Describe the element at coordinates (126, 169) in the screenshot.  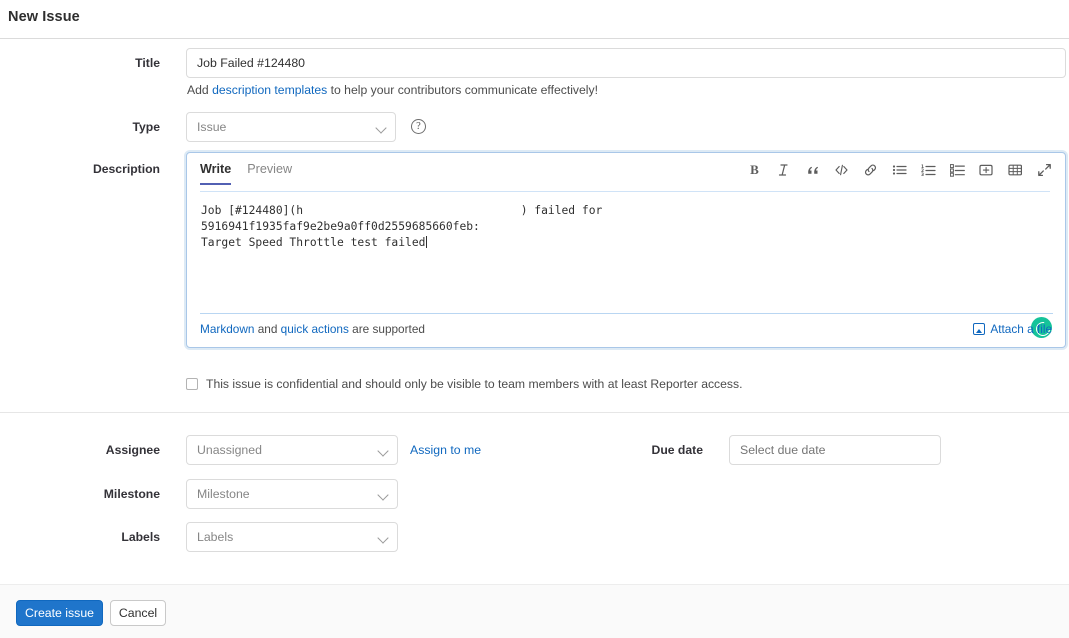
I see `description-label: Description` at that location.